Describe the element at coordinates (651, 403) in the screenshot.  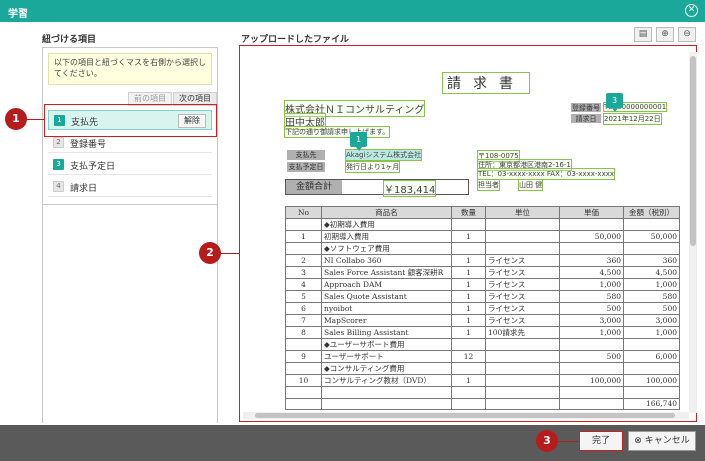
I see `table-cell: 166,740` at that location.